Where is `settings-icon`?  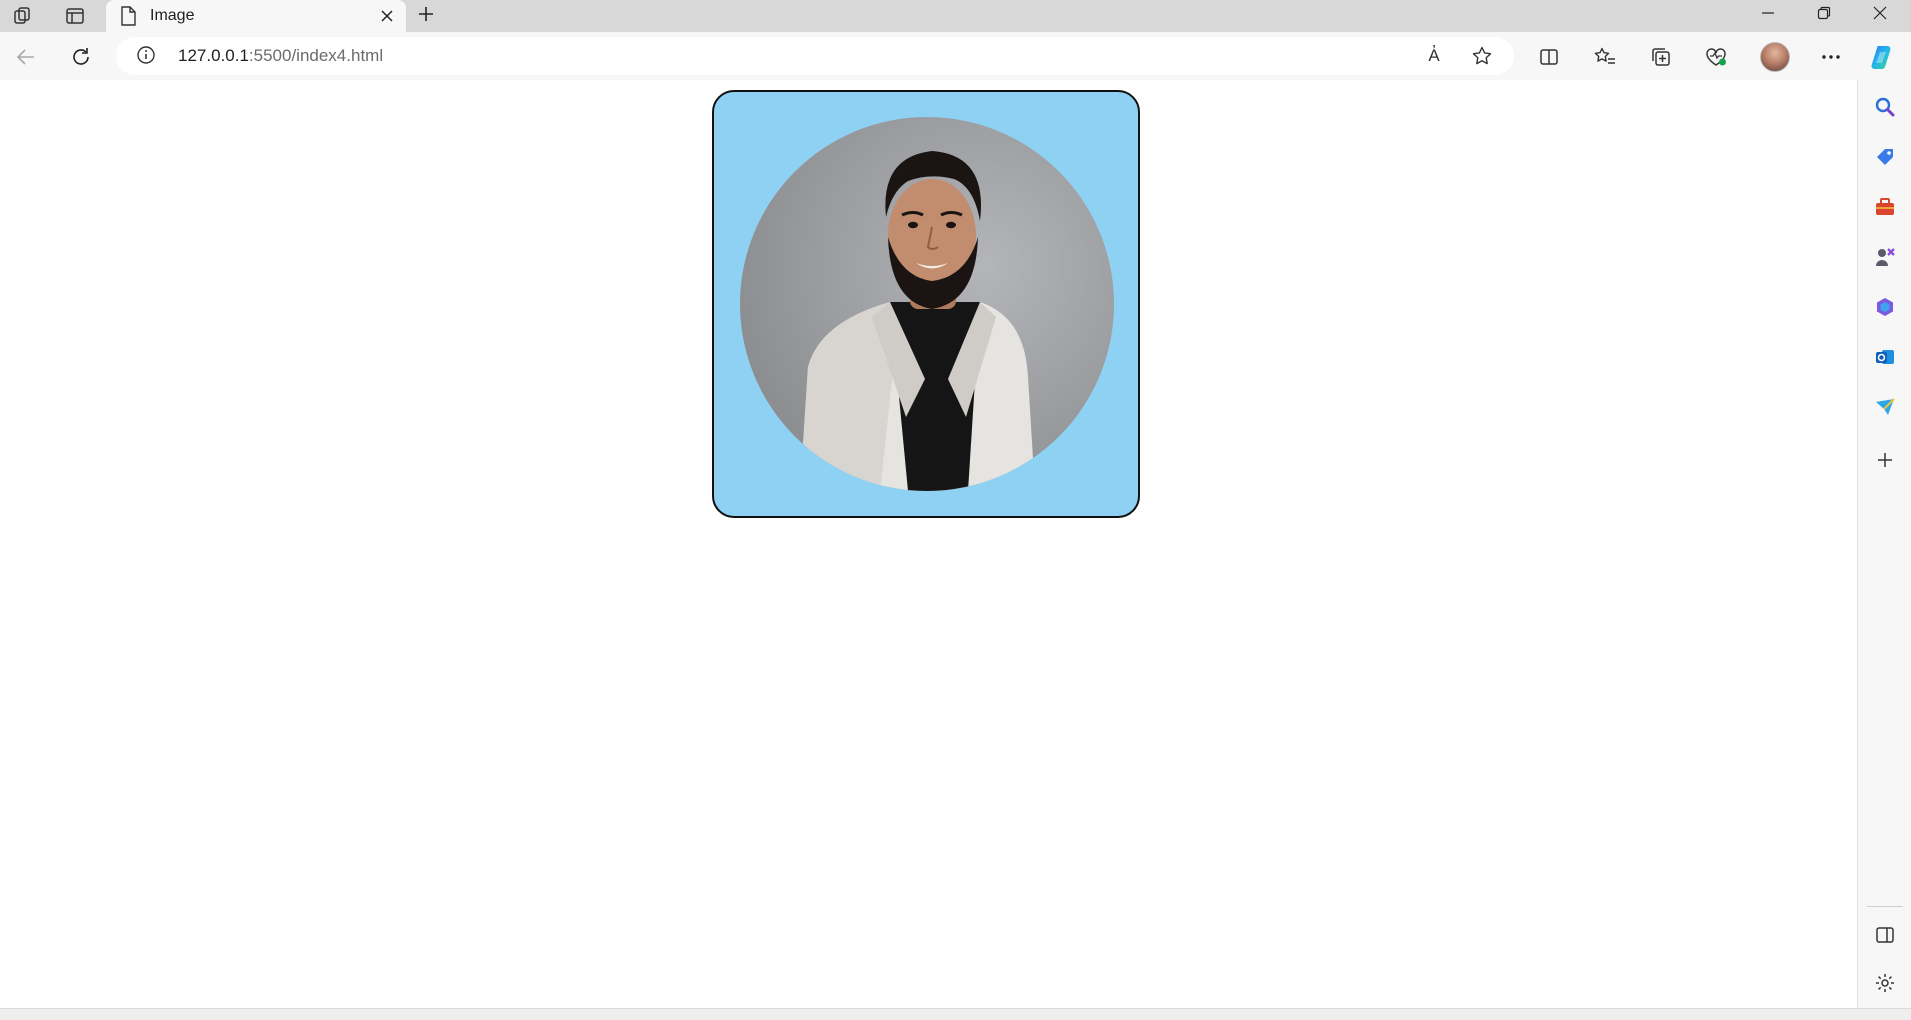
settings-icon is located at coordinates (1885, 983).